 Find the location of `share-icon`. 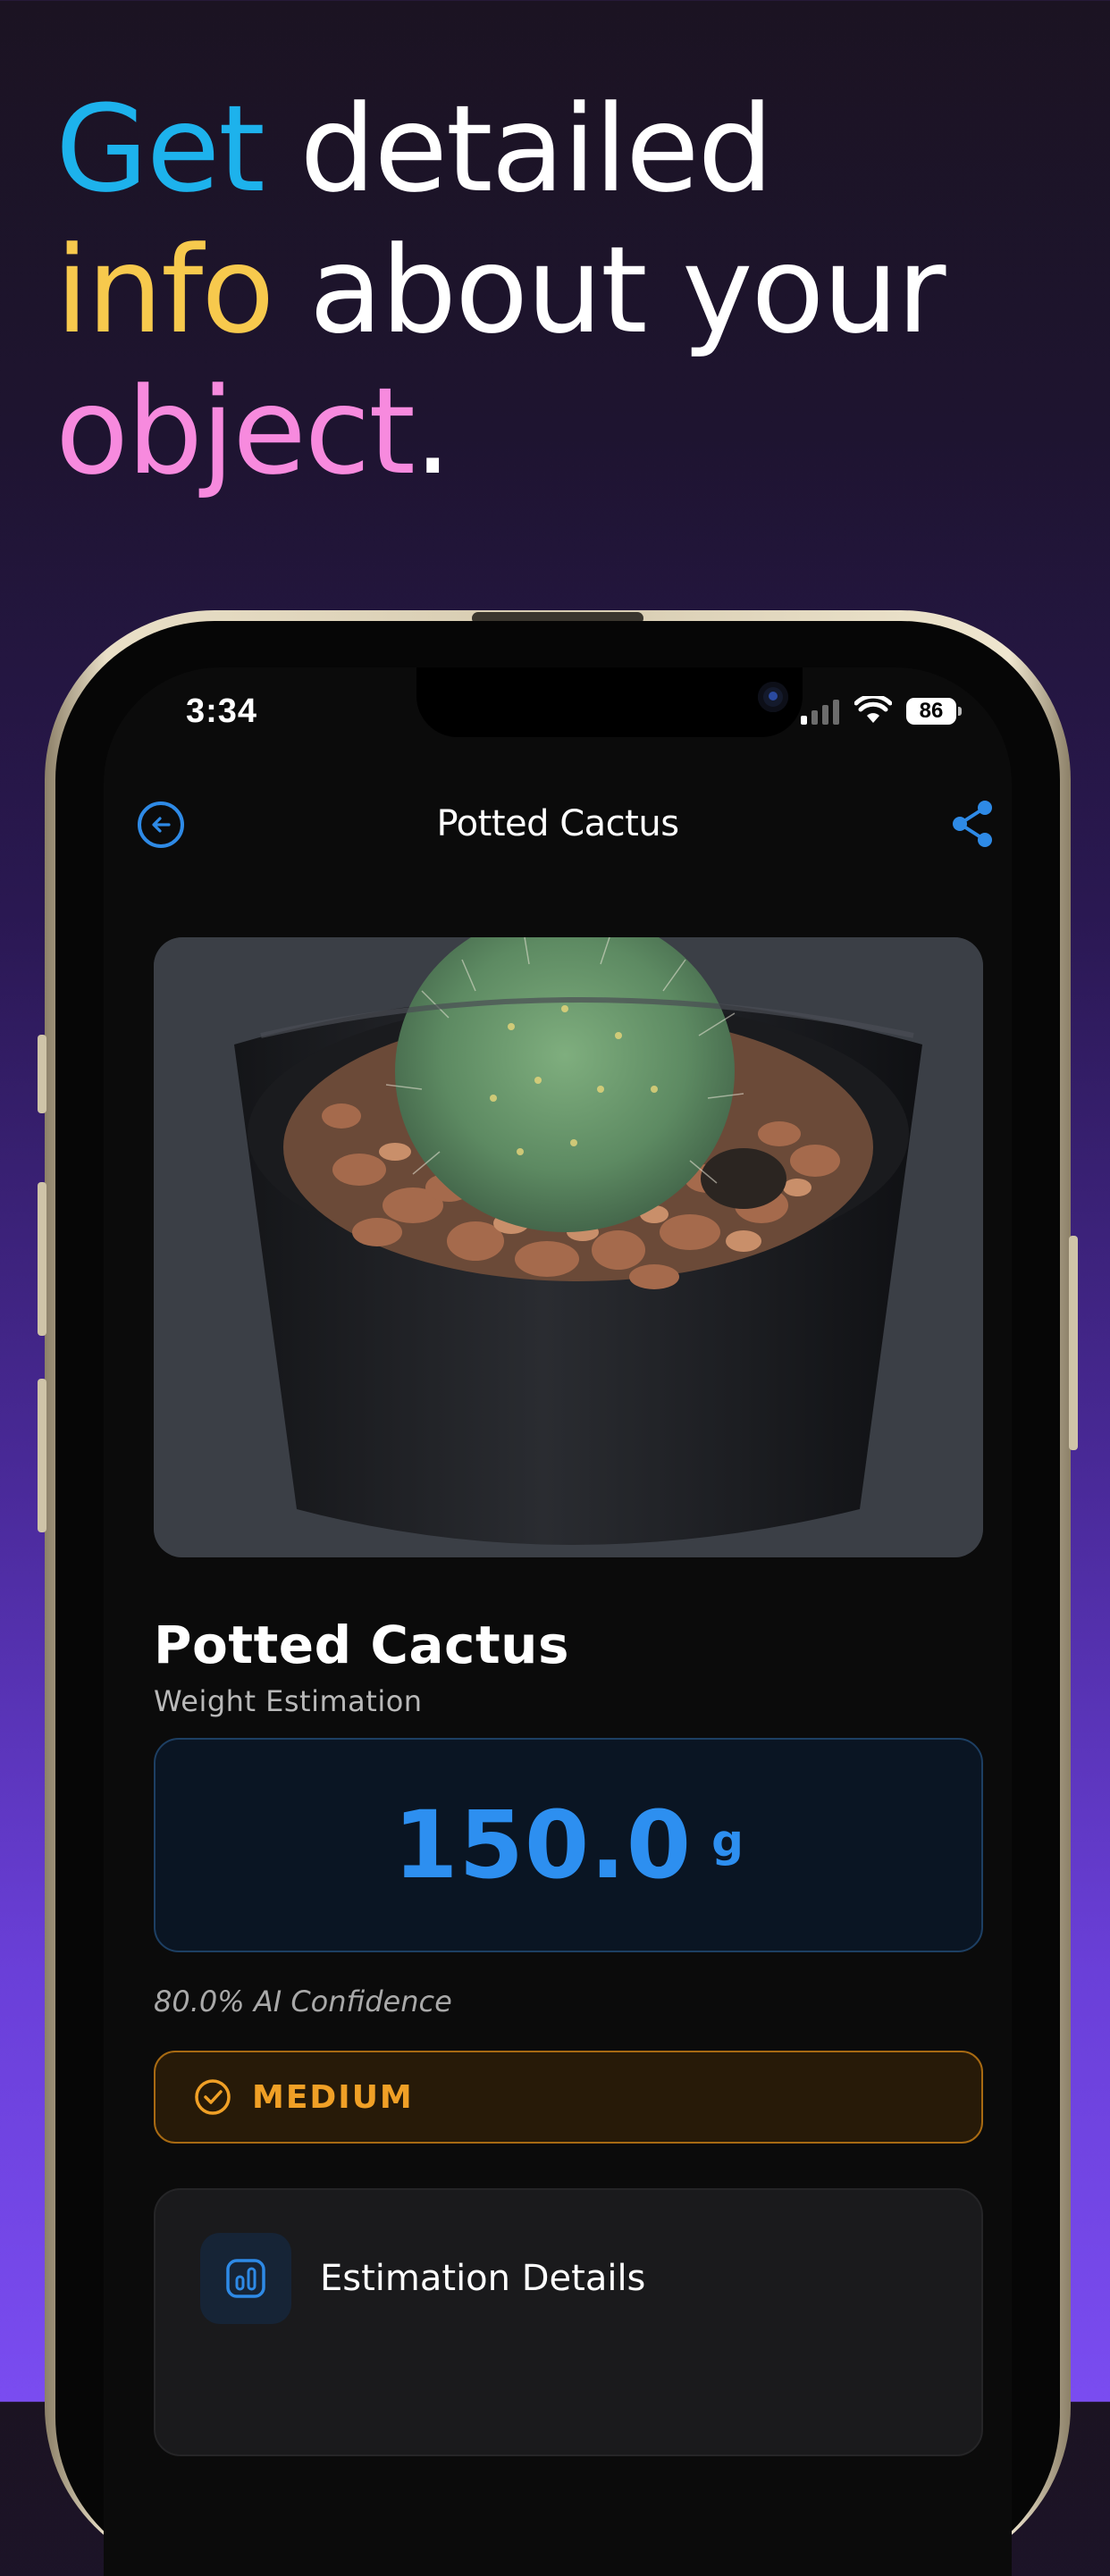

share-icon is located at coordinates (973, 824).